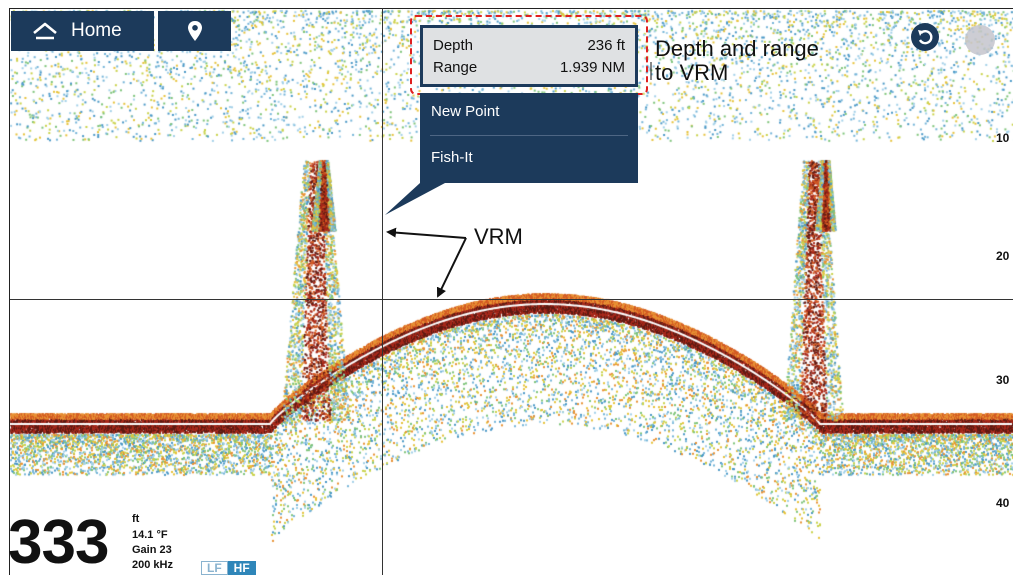 Image resolution: width=1013 pixels, height=577 pixels. What do you see at coordinates (453, 45) in the screenshot?
I see `depth-label: Depth` at bounding box center [453, 45].